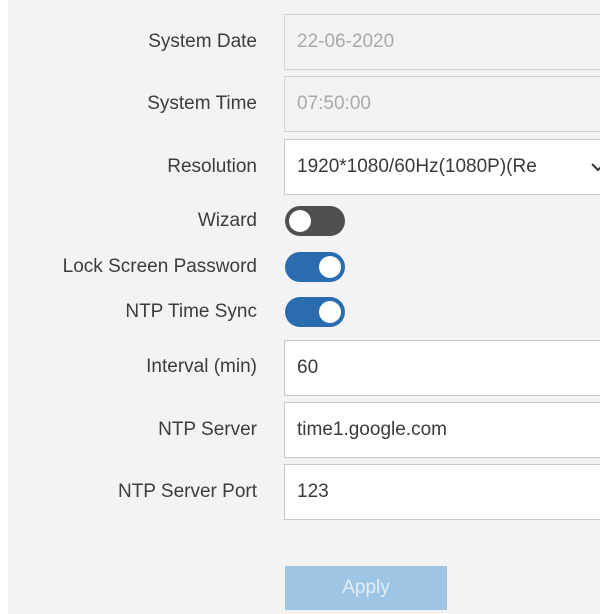  Describe the element at coordinates (159, 266) in the screenshot. I see `lock-screen-password-label: Lock Screen Password` at that location.